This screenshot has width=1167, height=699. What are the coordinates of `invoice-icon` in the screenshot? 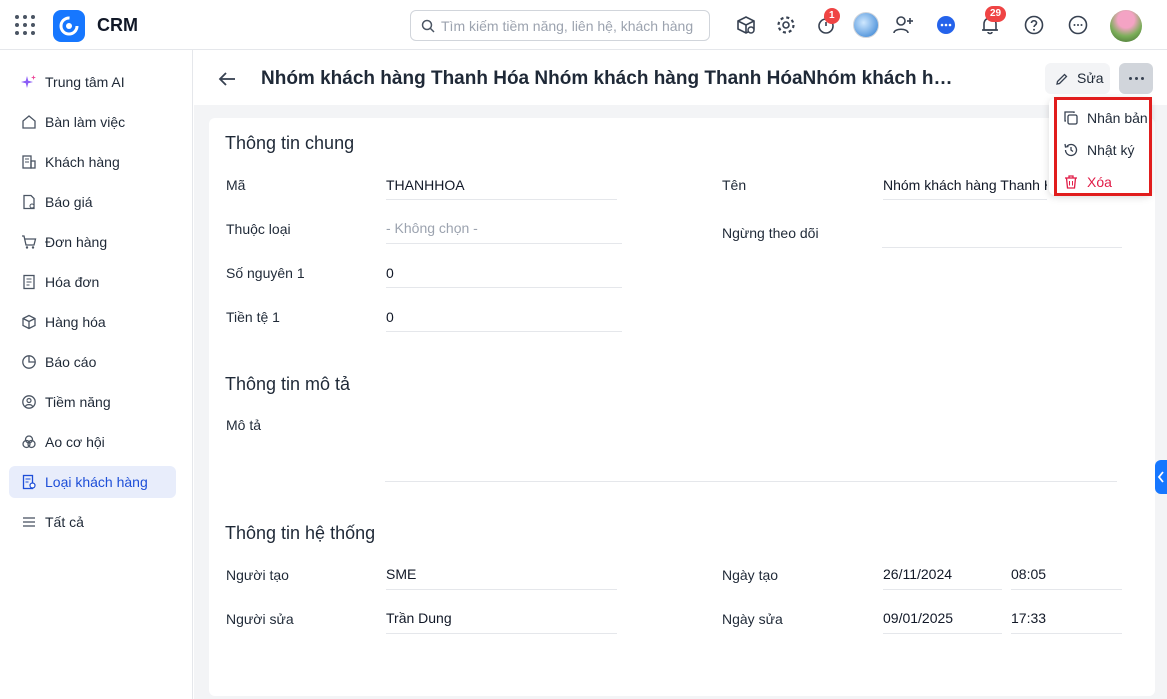 It's located at (29, 282).